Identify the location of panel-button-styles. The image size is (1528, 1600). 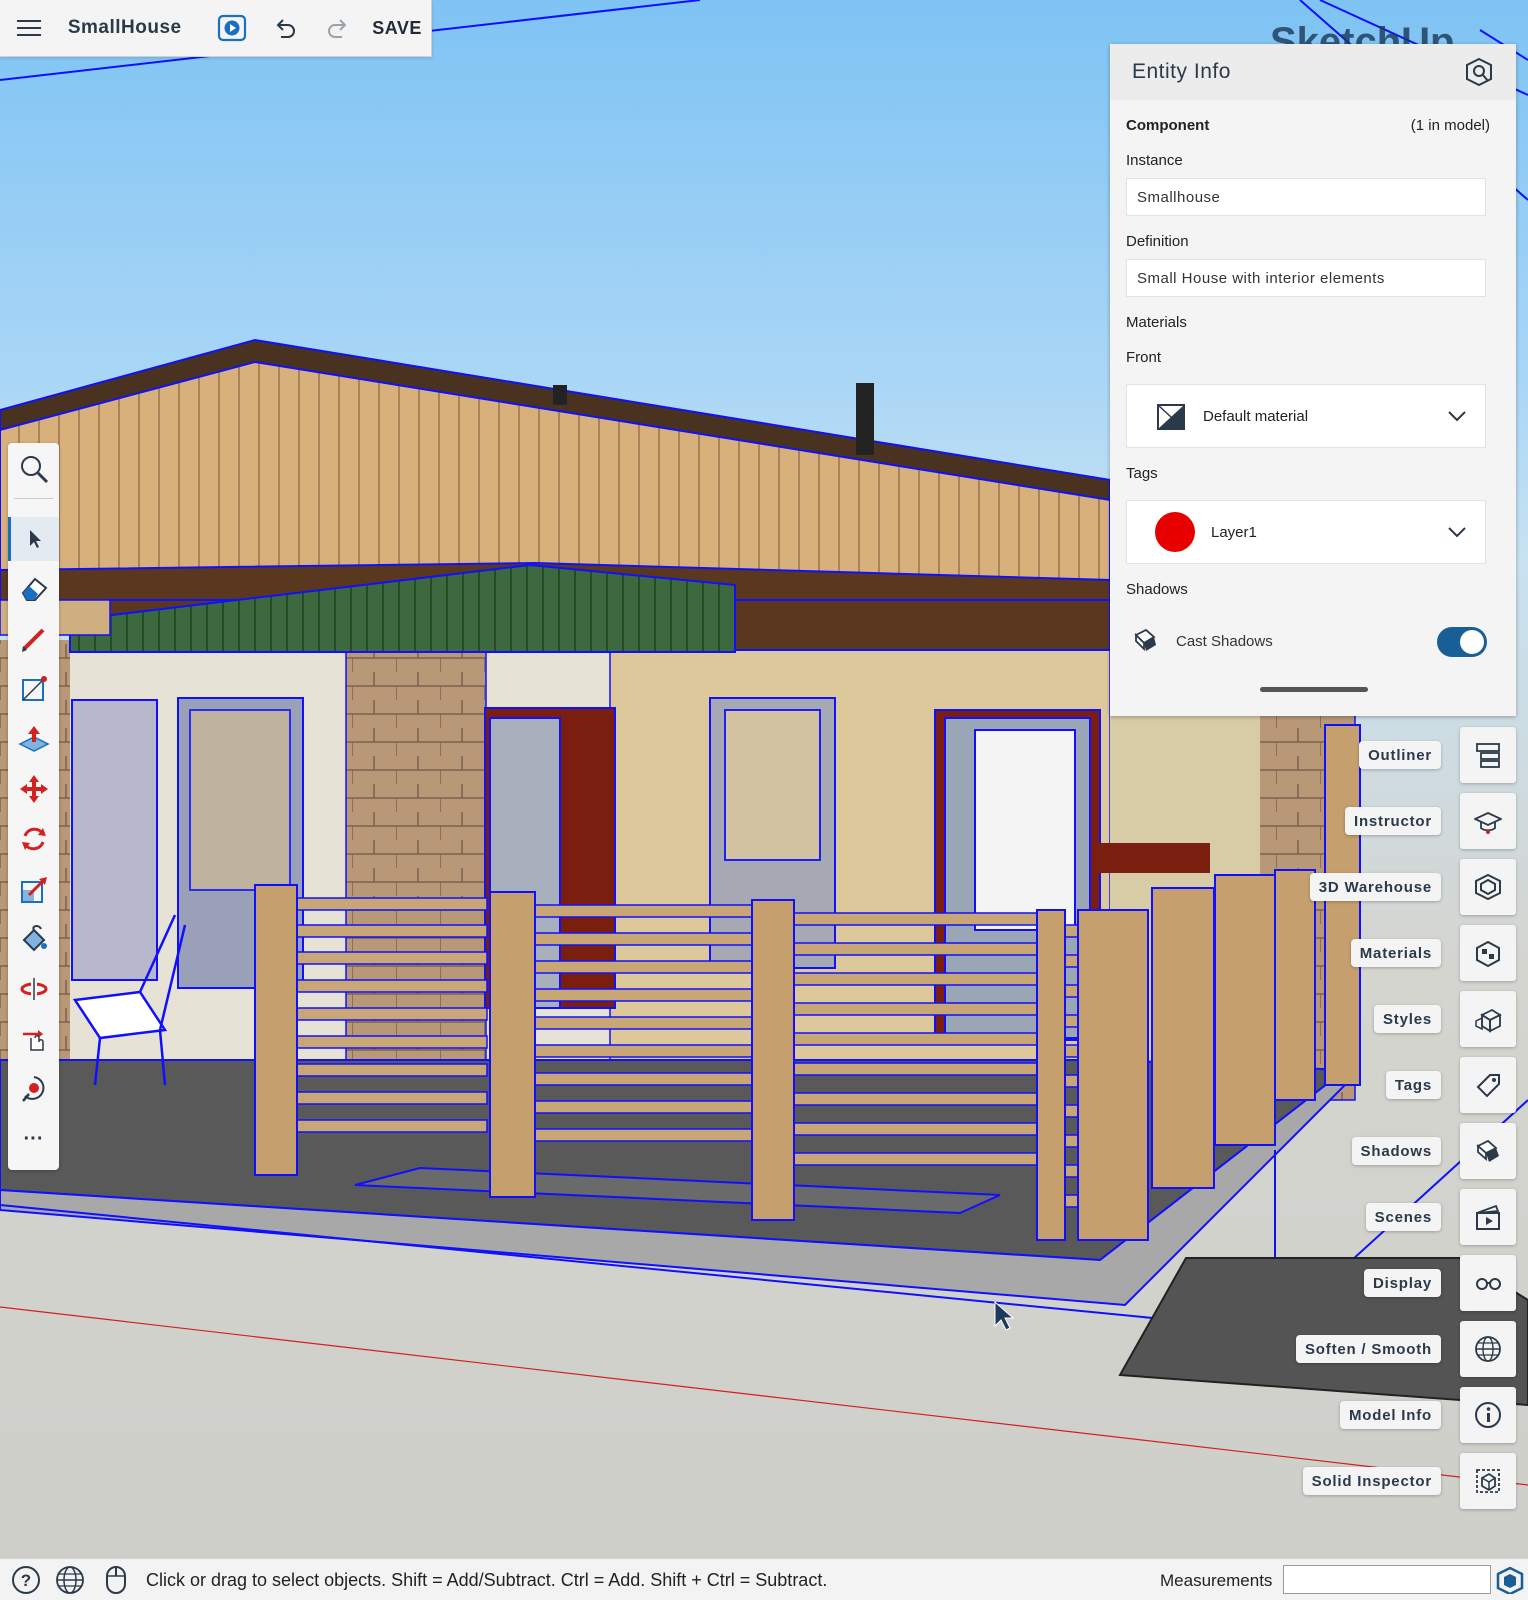
(1488, 1019).